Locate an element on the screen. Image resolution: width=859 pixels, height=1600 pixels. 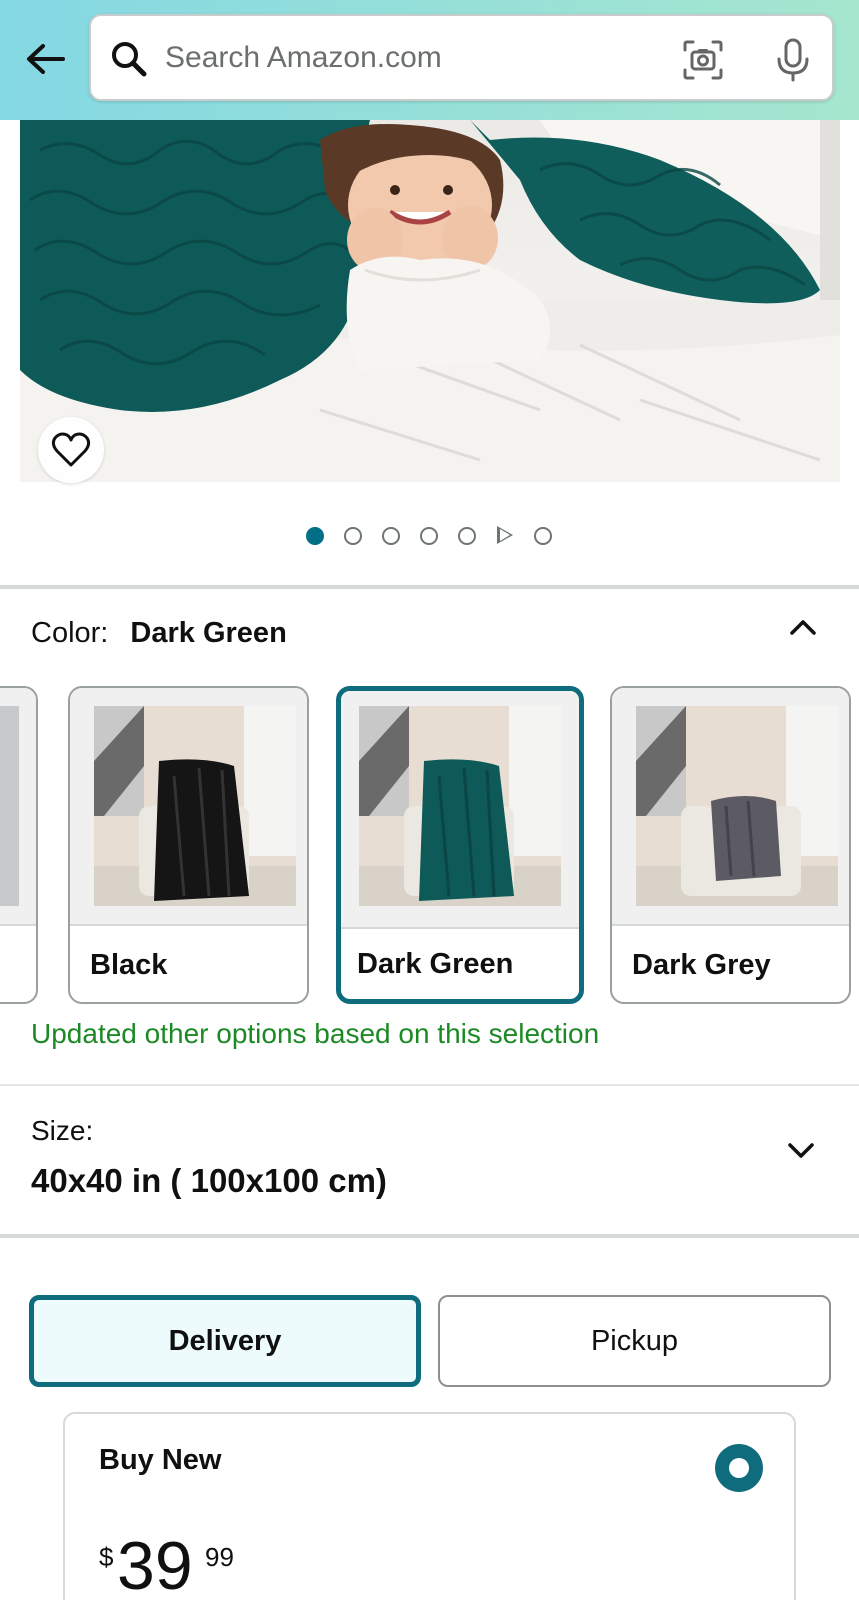
back-arrow-icon is located at coordinates (46, 59).